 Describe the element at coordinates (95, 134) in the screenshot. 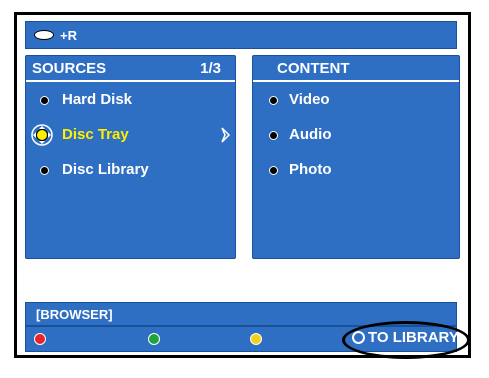

I see `source-item-label: Disc Tray` at that location.